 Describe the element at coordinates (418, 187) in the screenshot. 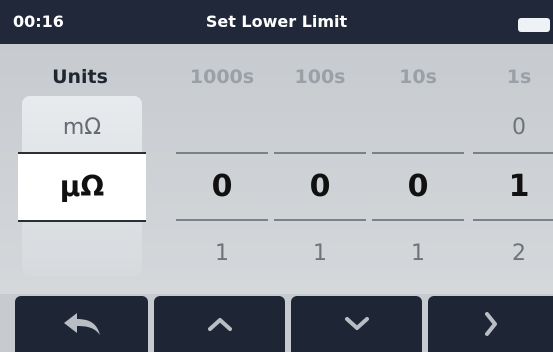

I see `digit-10s-value: 0` at that location.